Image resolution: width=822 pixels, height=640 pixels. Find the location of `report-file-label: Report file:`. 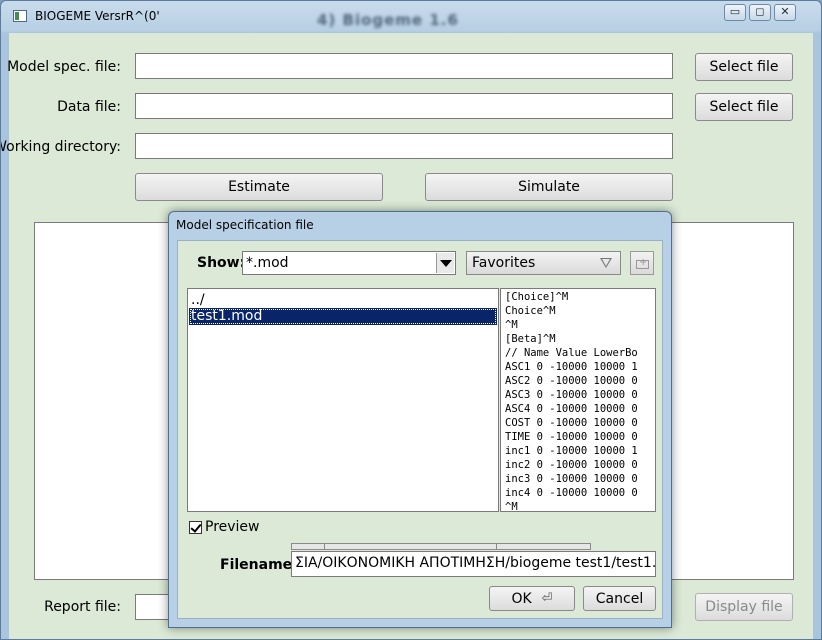

report-file-label: Report file: is located at coordinates (82, 607).